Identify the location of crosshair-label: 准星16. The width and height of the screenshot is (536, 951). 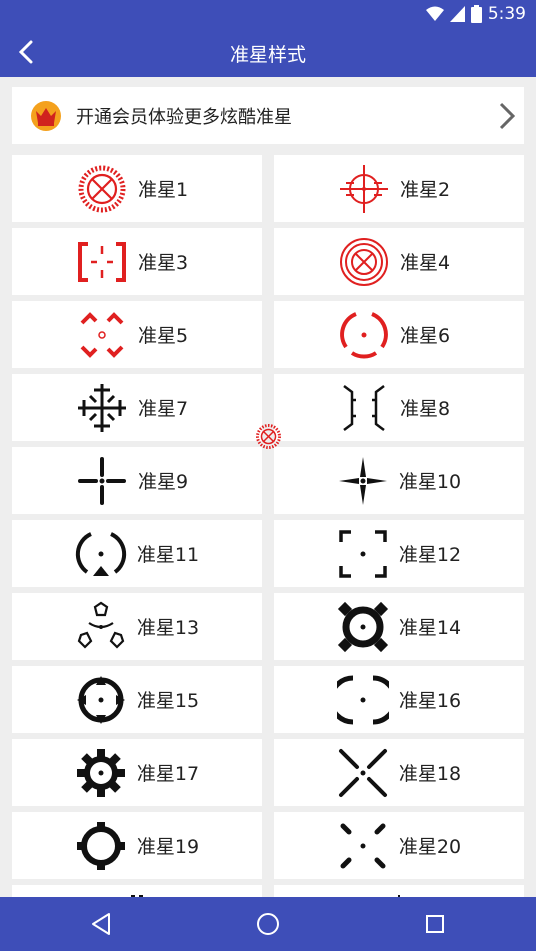
(430, 701).